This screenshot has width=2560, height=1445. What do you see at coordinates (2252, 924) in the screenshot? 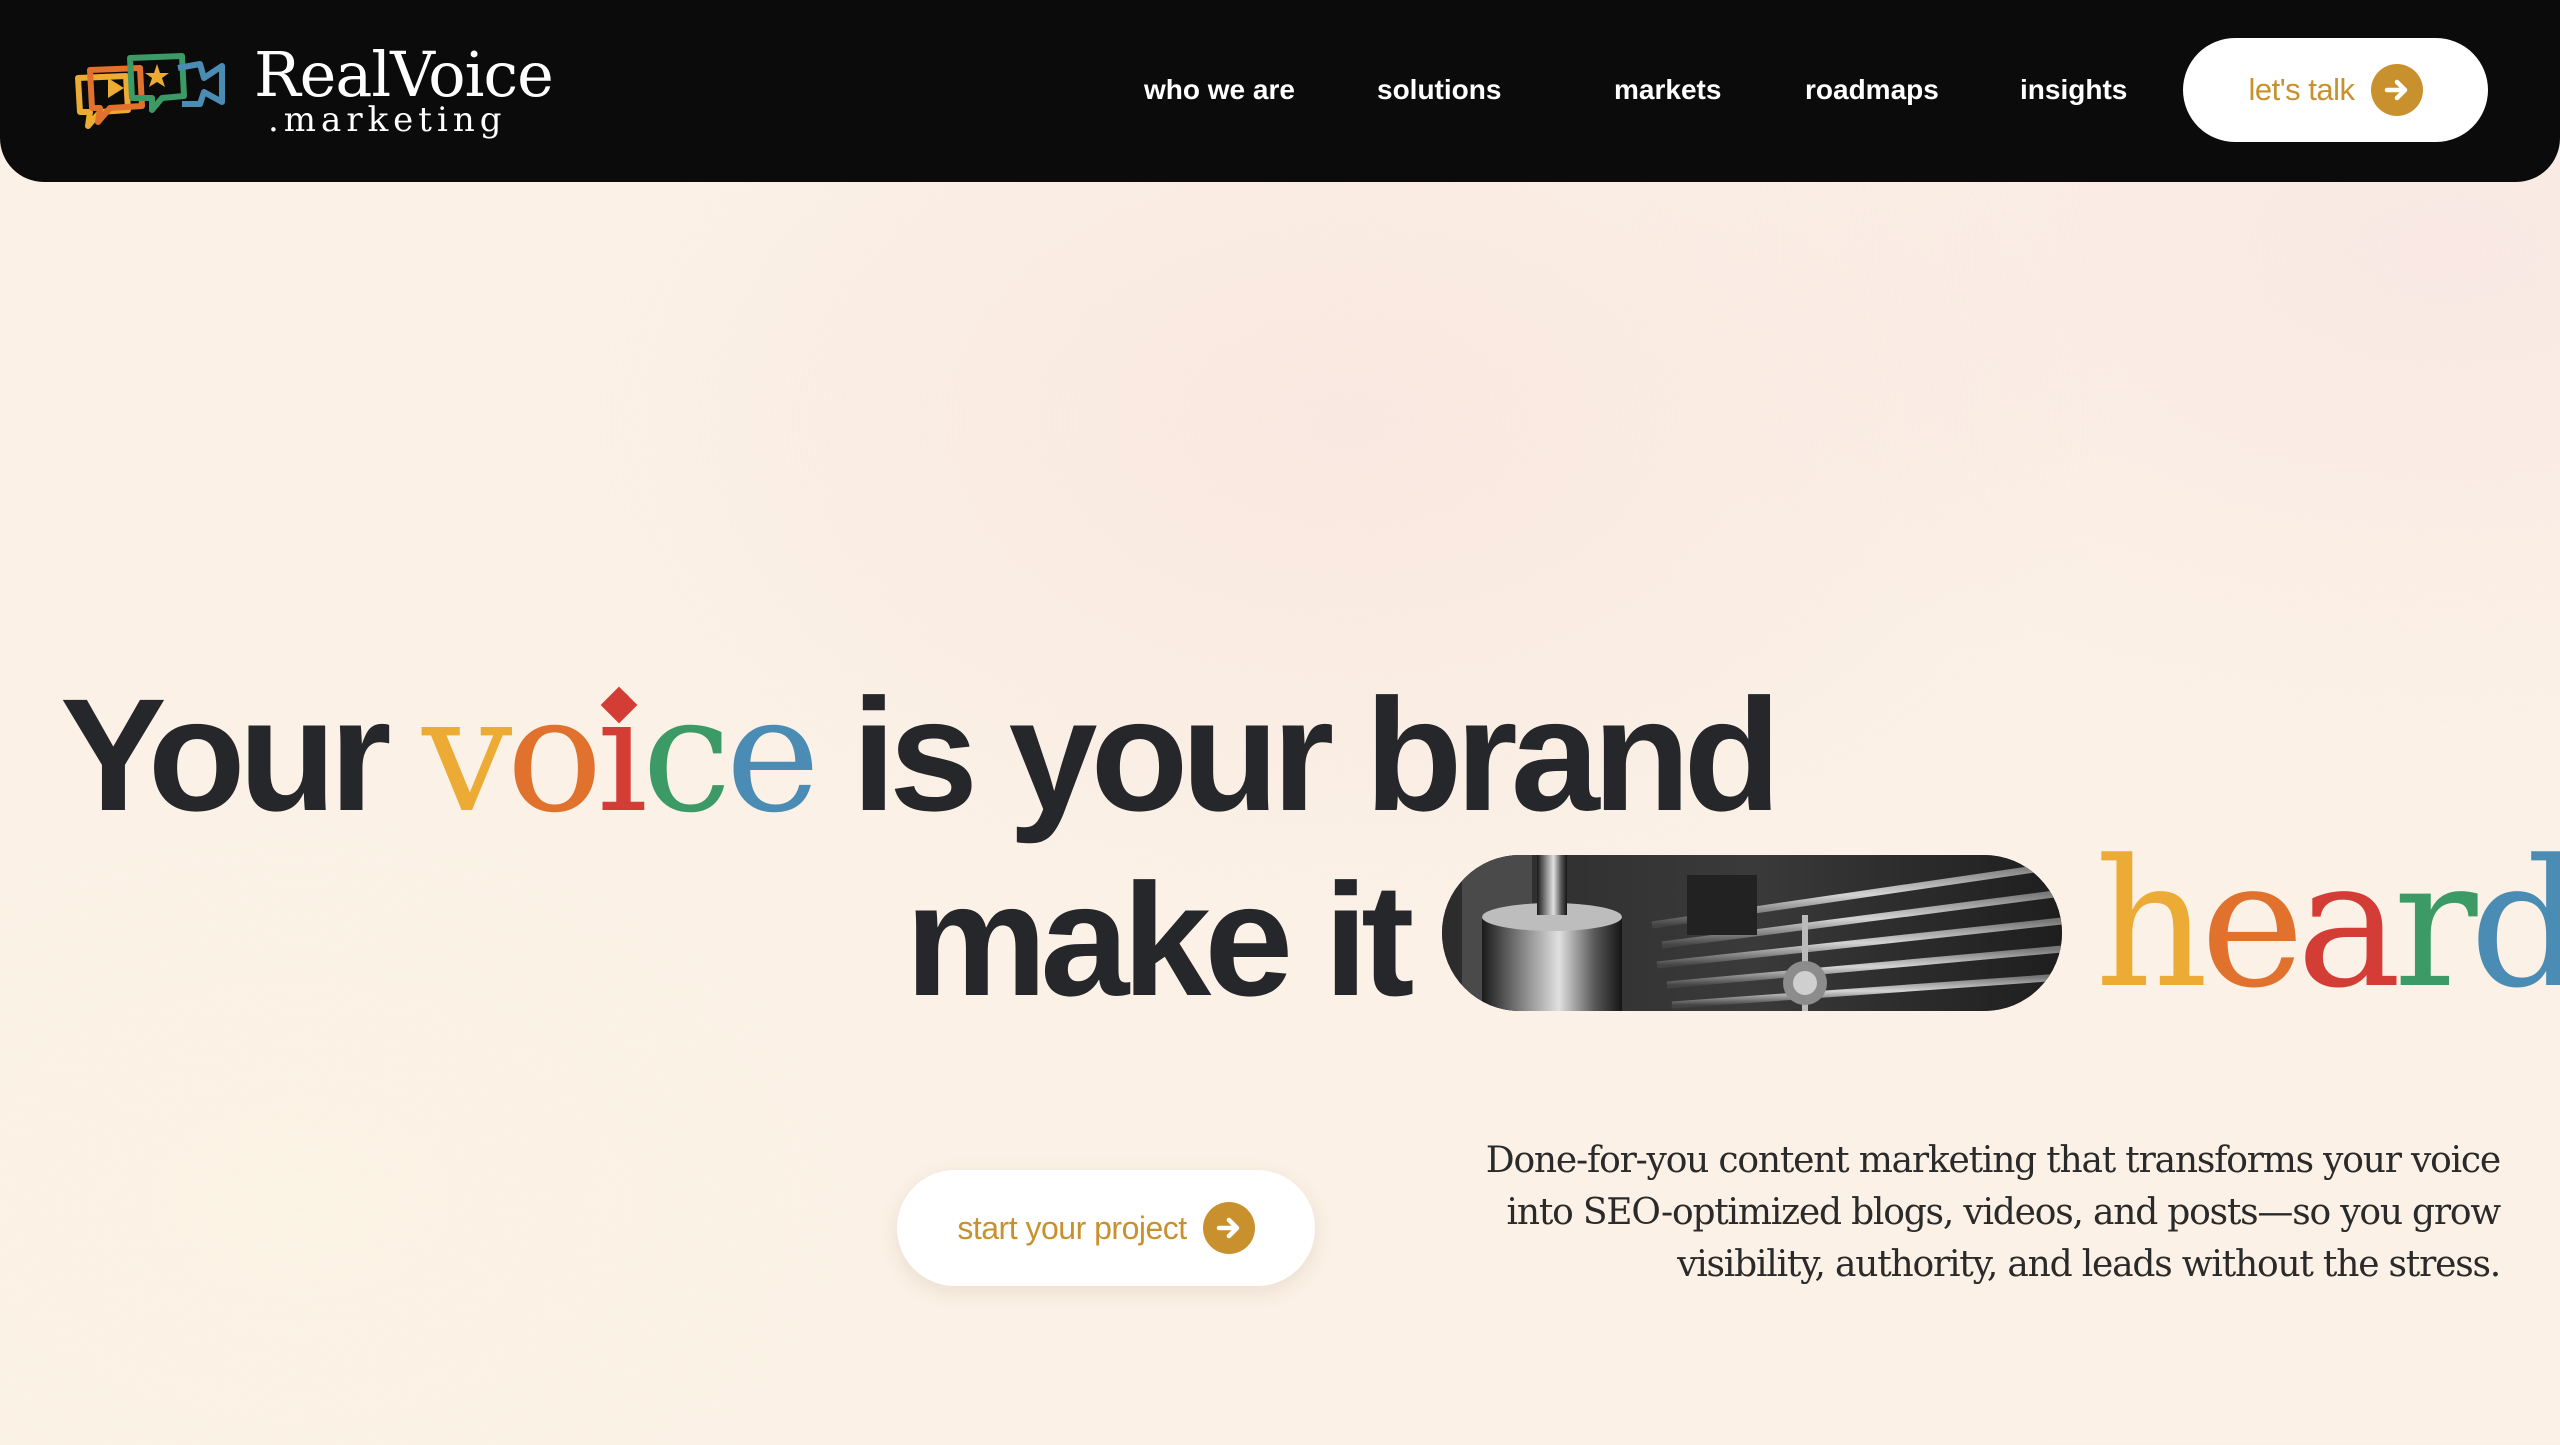
I see `heard-letter-e: e` at bounding box center [2252, 924].